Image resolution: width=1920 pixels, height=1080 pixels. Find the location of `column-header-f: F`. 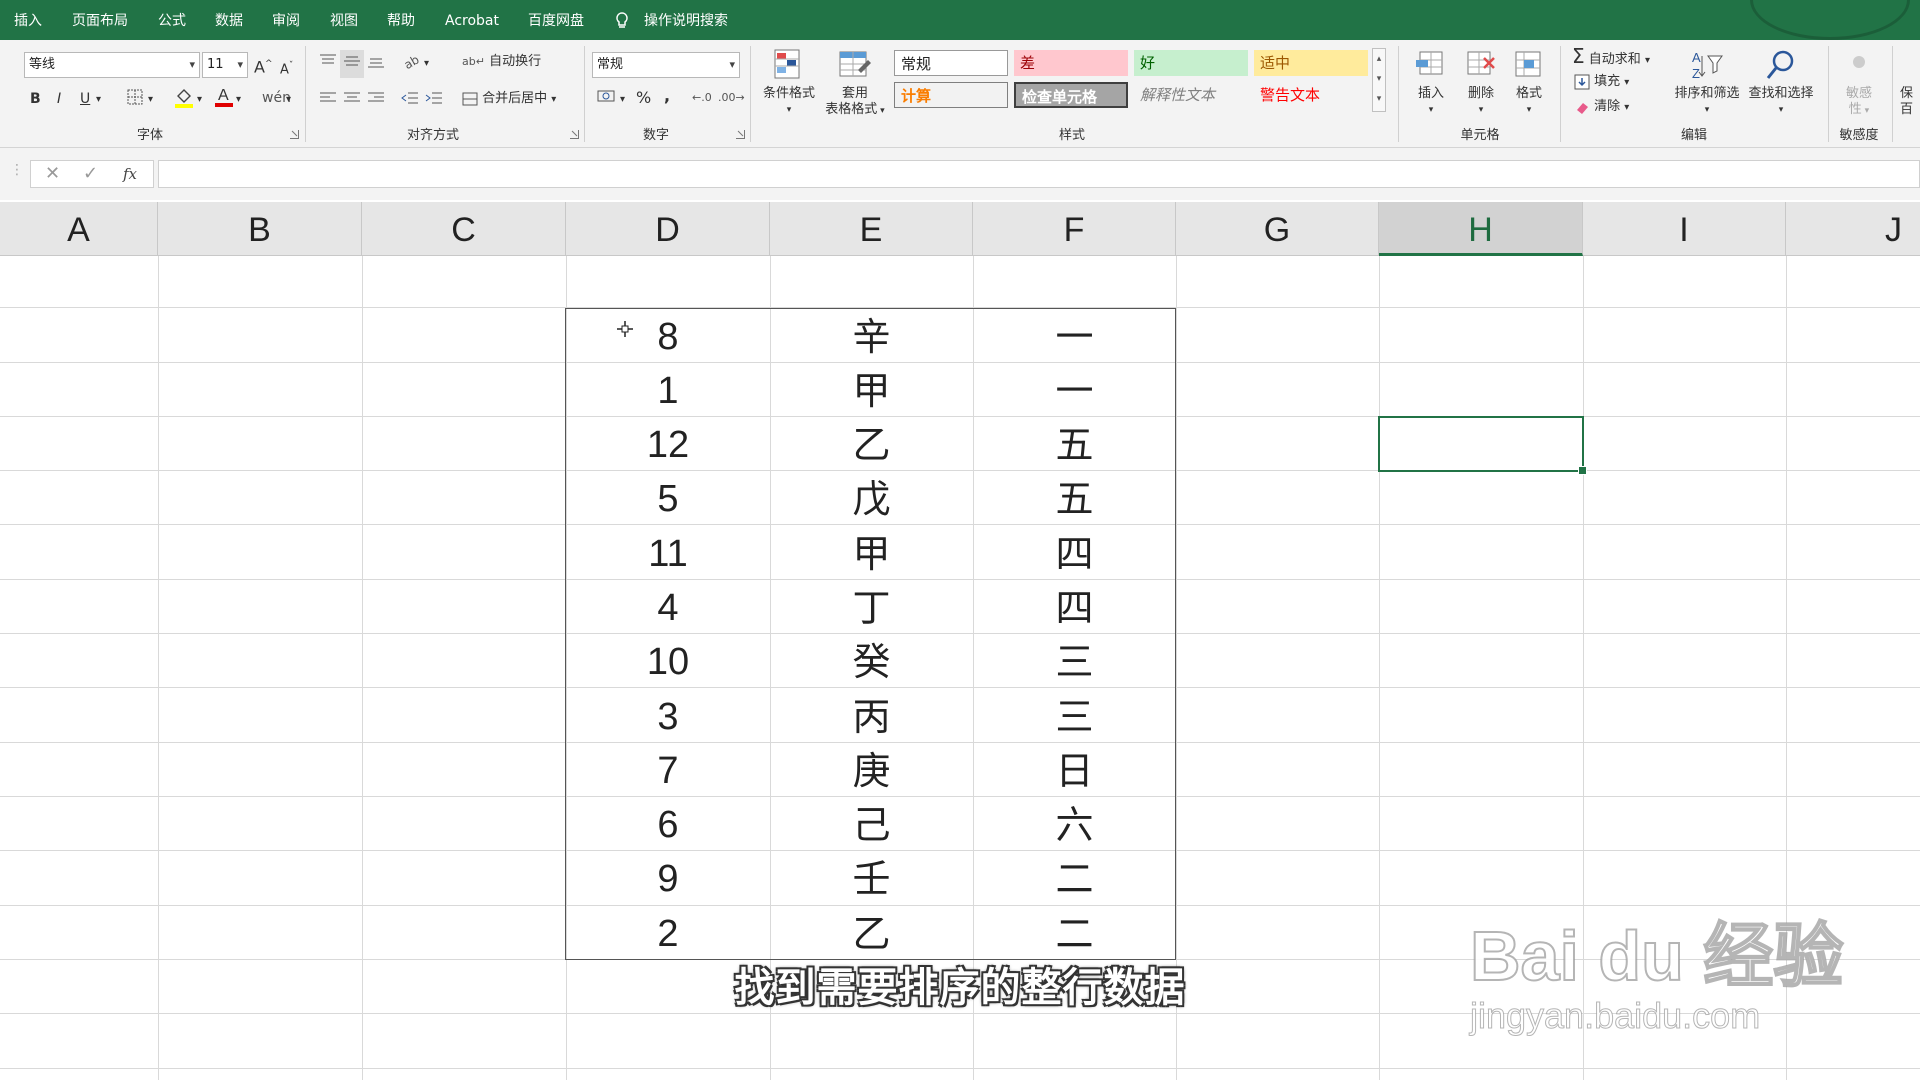

column-header-f: F is located at coordinates (1074, 229).